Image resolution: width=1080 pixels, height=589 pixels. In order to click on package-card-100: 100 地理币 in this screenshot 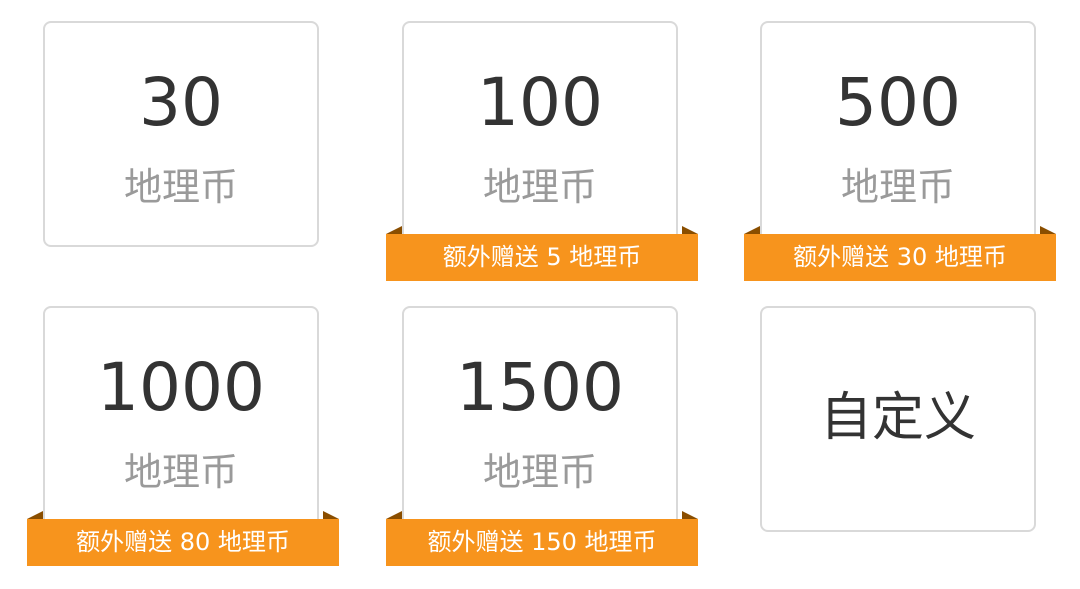, I will do `click(540, 134)`.